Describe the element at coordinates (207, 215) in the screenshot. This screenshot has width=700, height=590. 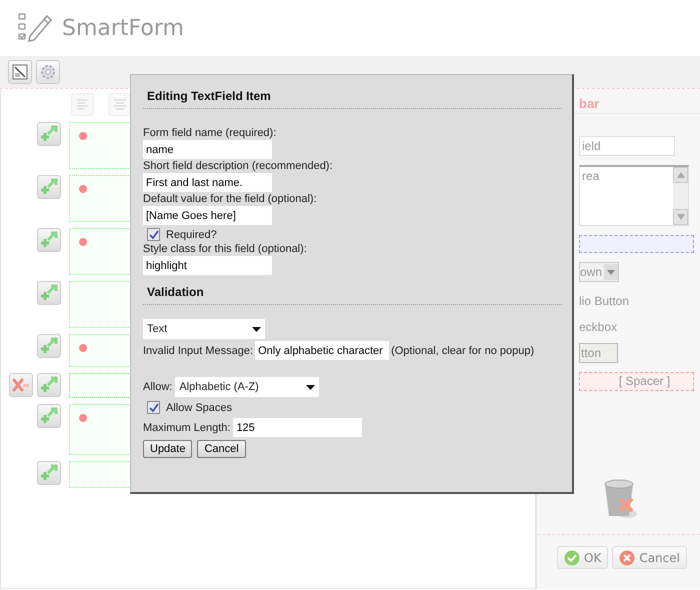
I see `text-input: [Name Goes here]` at that location.